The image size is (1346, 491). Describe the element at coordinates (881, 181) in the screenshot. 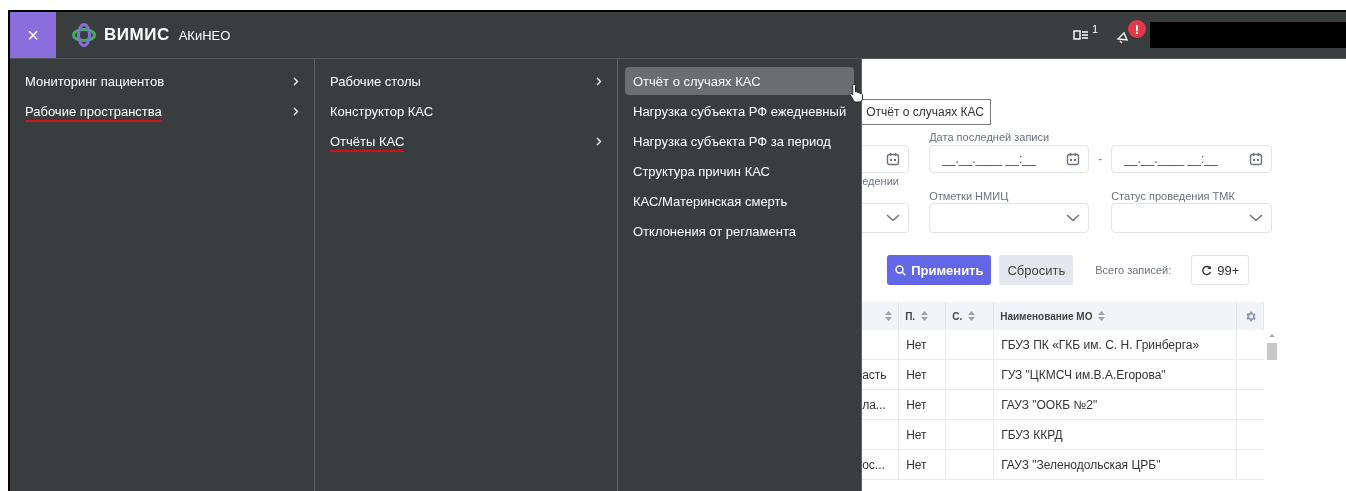

I see `field-label: едении` at that location.